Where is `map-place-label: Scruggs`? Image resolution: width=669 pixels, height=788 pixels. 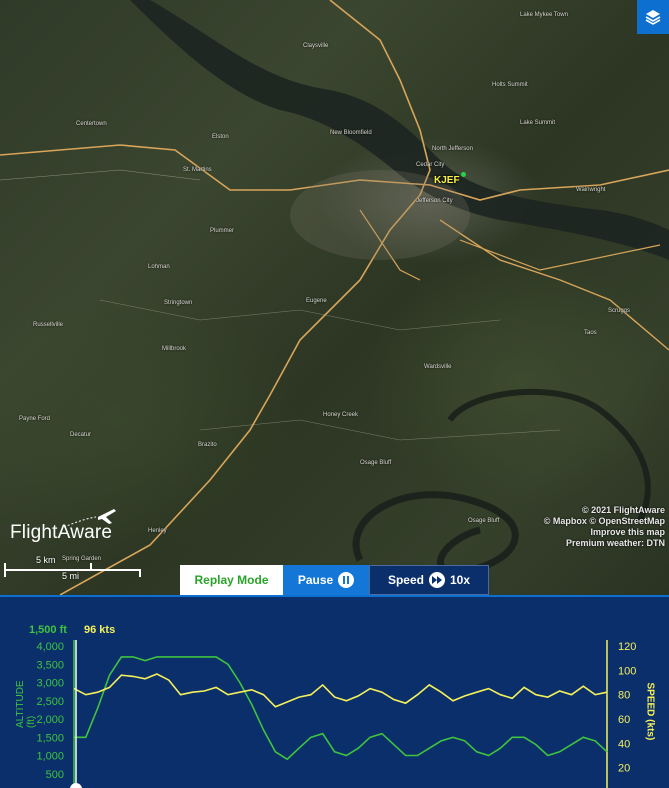
map-place-label: Scruggs is located at coordinates (619, 311).